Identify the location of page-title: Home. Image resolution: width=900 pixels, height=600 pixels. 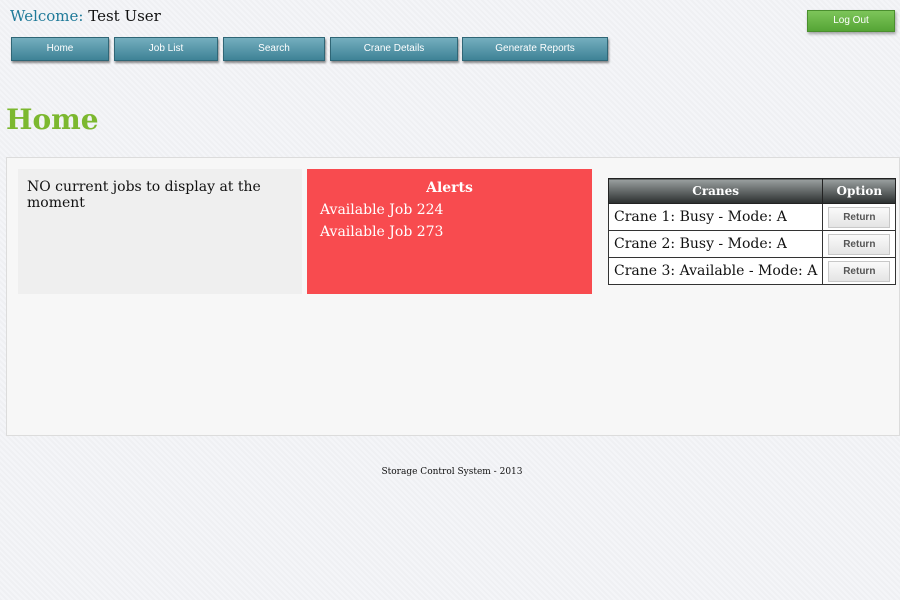
(52, 119).